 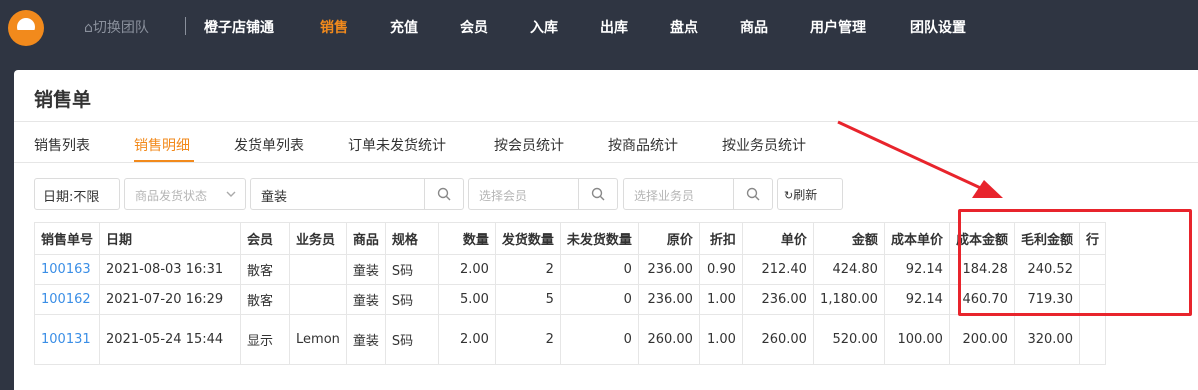 What do you see at coordinates (920, 159) in the screenshot?
I see `annotation-arrow` at bounding box center [920, 159].